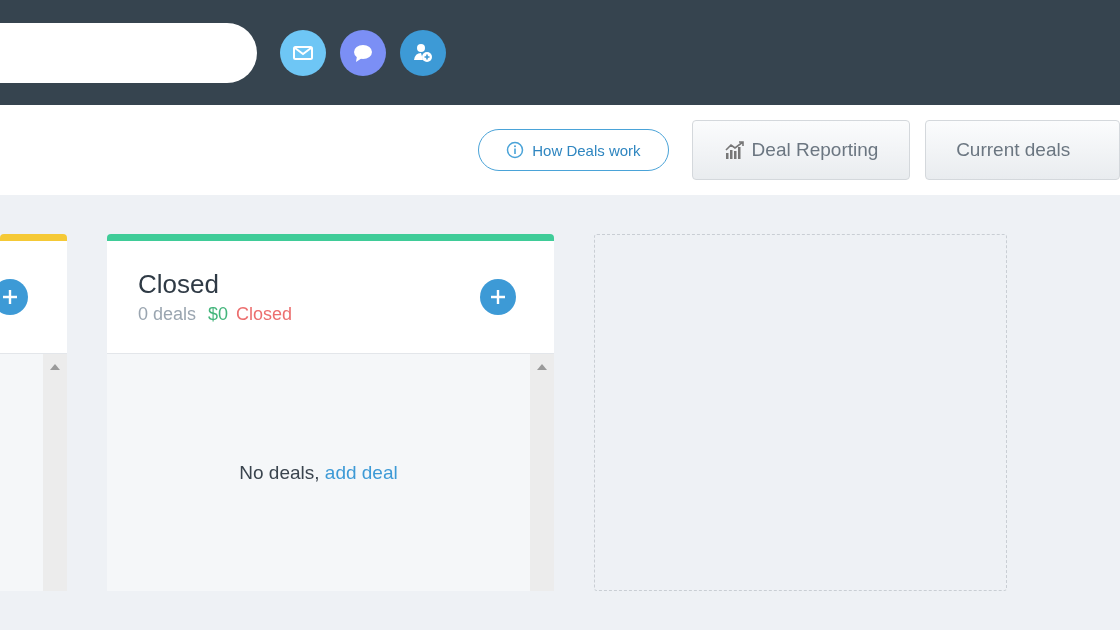  I want to click on view-select: Current deals, so click(1022, 150).